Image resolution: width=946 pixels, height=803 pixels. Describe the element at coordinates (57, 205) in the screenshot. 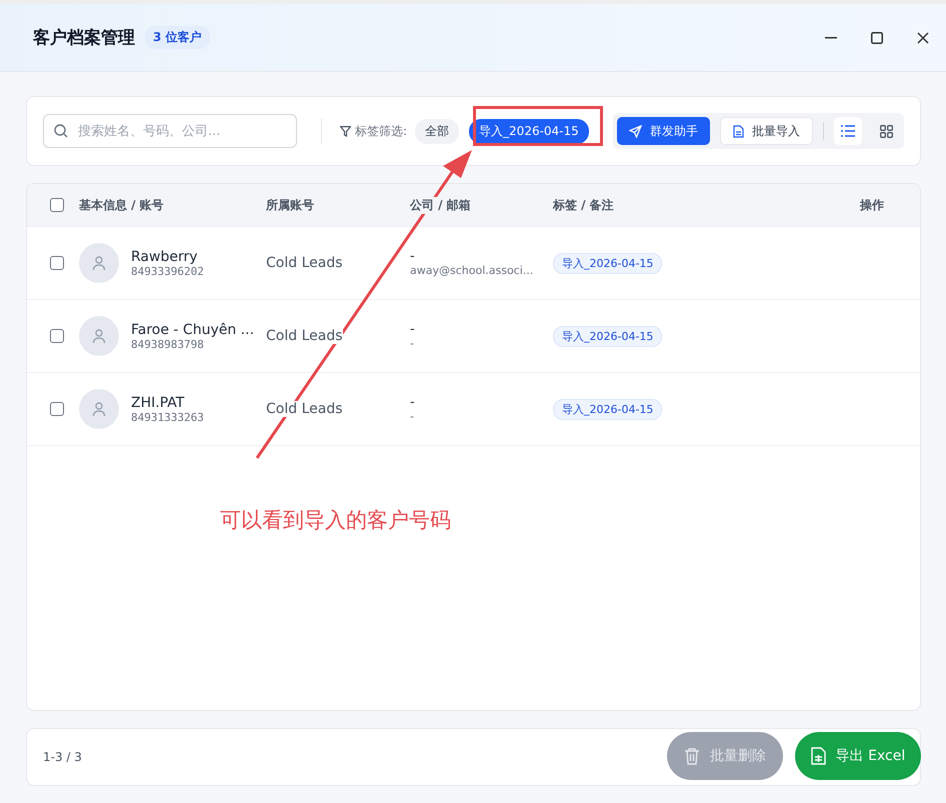

I see `select-all-checkbox` at that location.